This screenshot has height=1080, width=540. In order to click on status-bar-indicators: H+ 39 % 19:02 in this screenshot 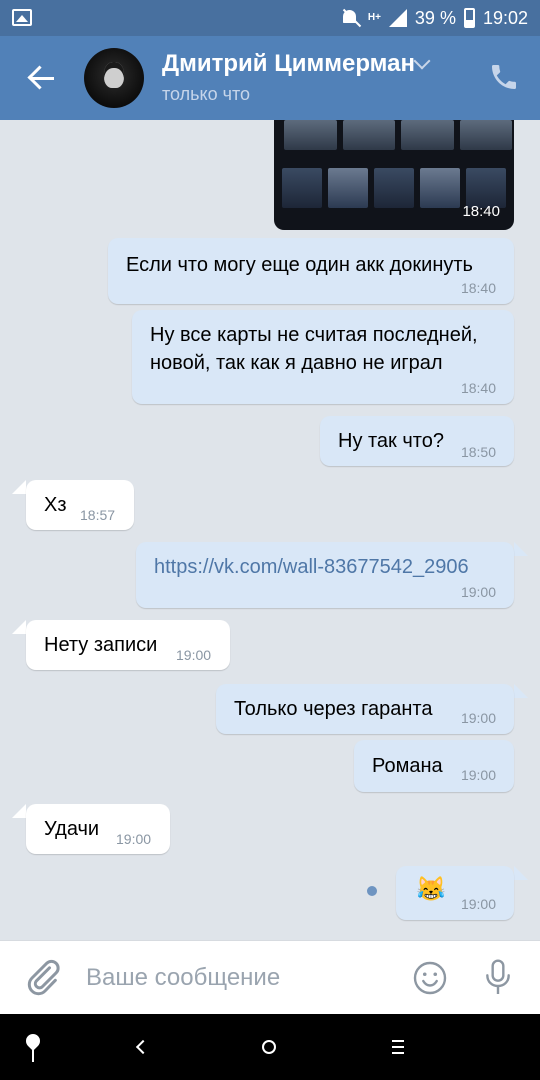, I will do `click(434, 18)`.